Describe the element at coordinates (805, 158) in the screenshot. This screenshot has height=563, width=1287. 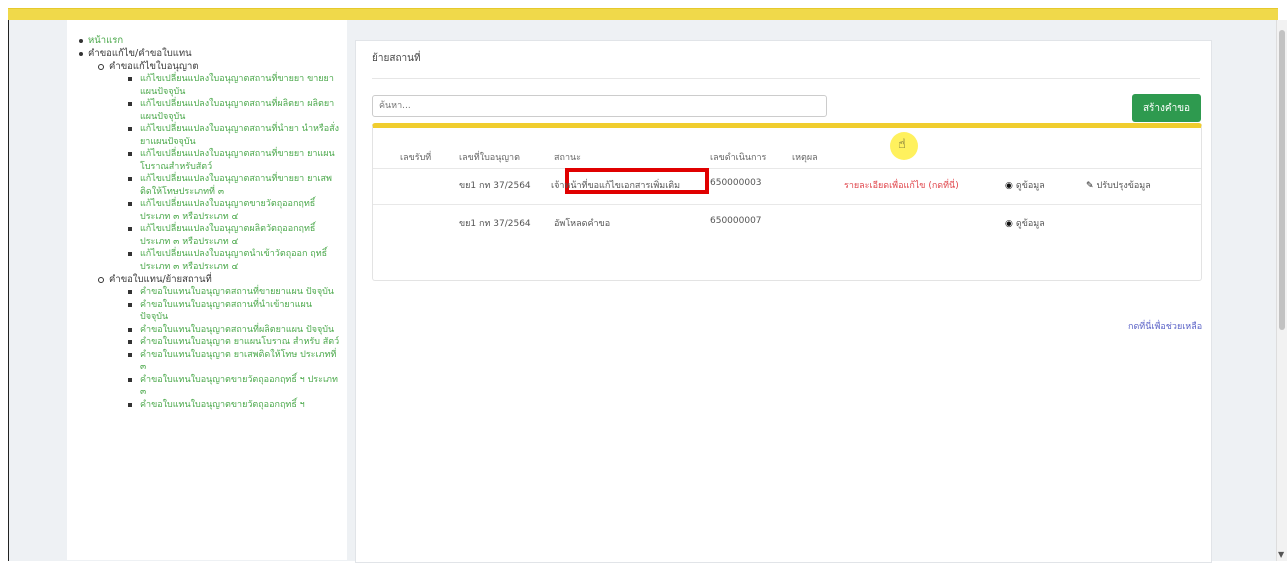
I see `column-header: เหตุผล` at that location.